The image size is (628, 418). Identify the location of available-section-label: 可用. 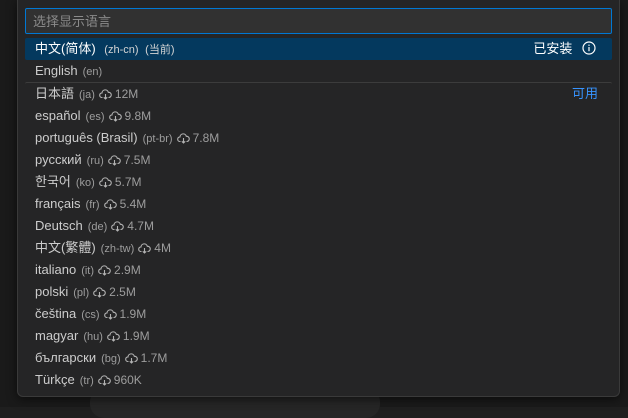
(584, 93).